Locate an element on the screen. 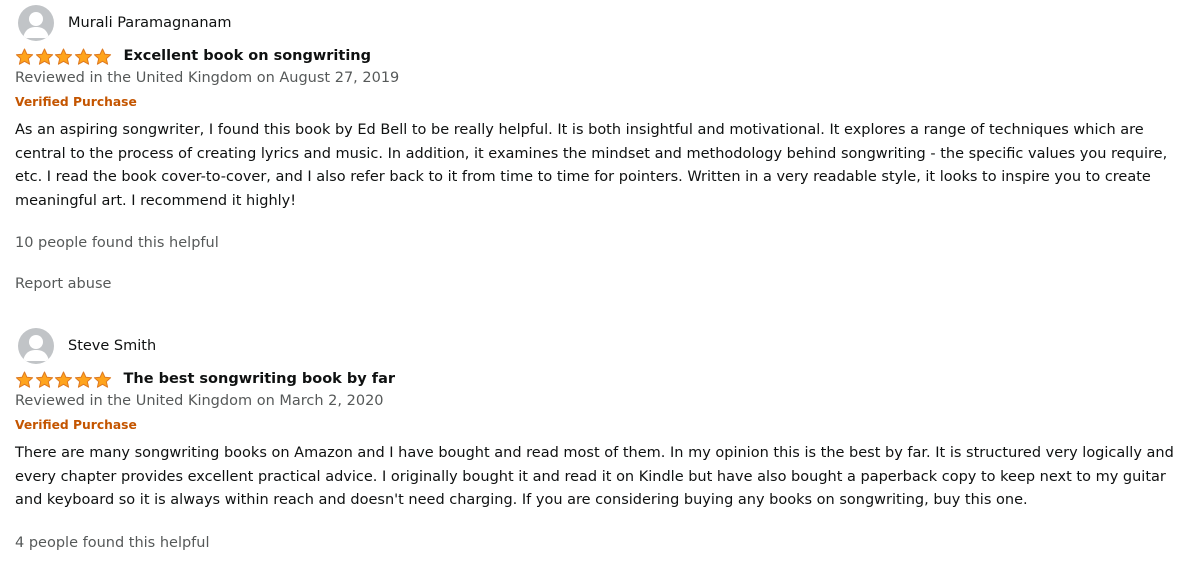  reviewer-profile: Steve Smith is located at coordinates (87, 346).